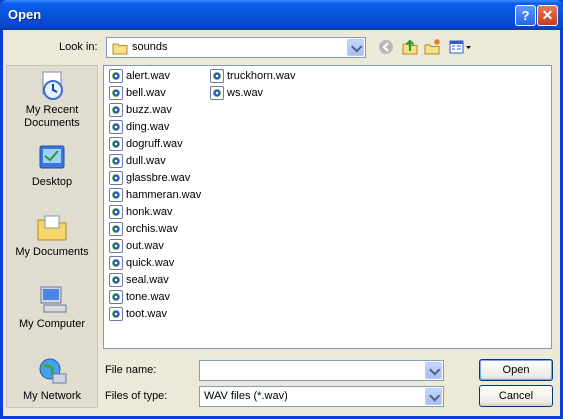 The width and height of the screenshot is (563, 419). Describe the element at coordinates (236, 47) in the screenshot. I see `look-in-combobox: sounds` at that location.